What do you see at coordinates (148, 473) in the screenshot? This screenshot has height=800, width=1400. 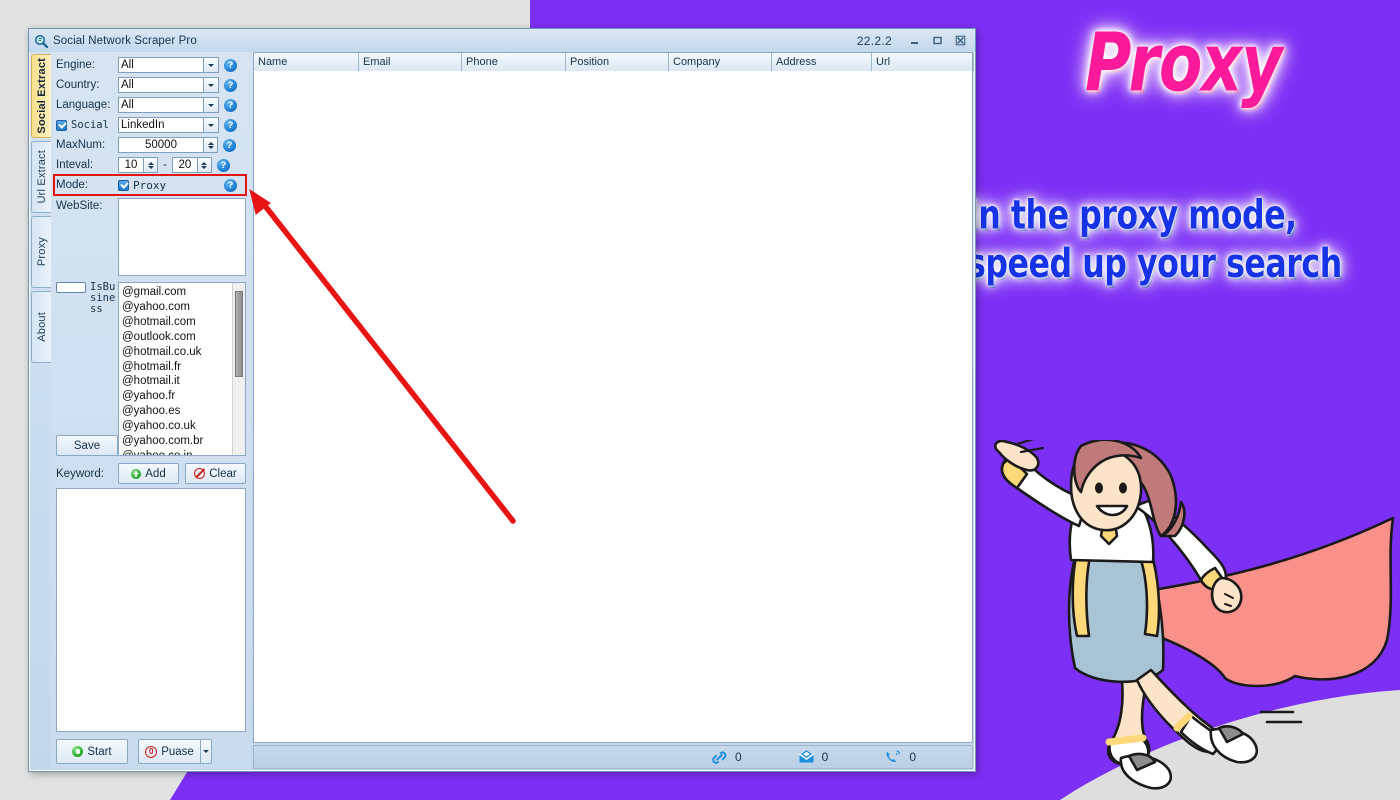 I see `add-keyword-button: Add` at bounding box center [148, 473].